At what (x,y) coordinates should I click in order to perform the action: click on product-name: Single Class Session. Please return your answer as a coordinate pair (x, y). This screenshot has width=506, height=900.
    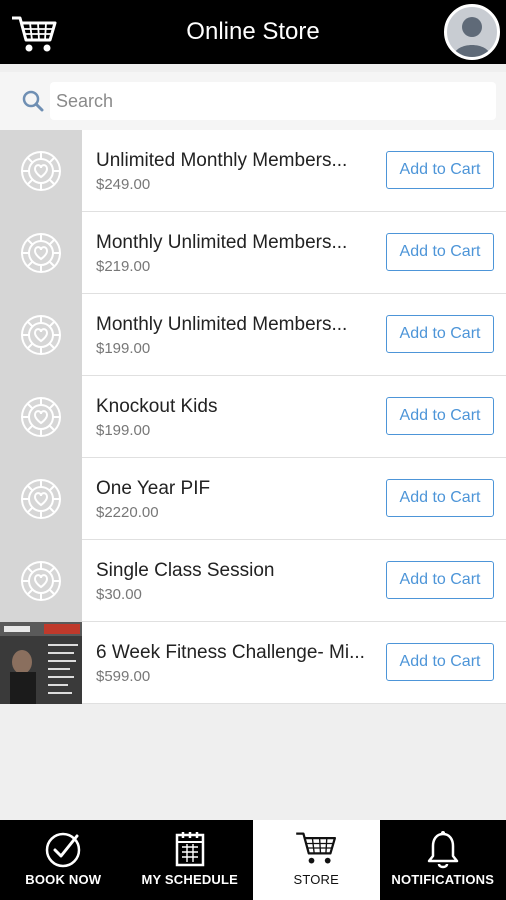
    Looking at the image, I should click on (185, 570).